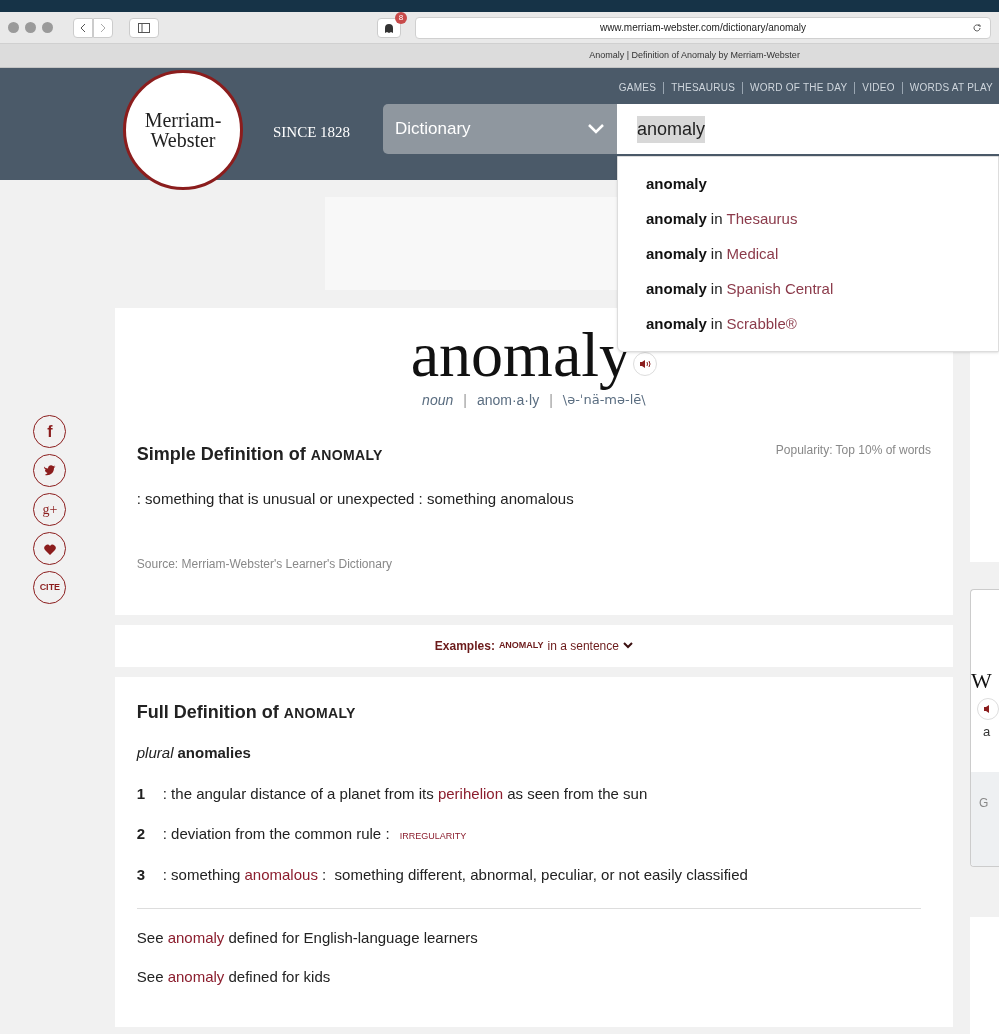  Describe the element at coordinates (799, 87) in the screenshot. I see `nav-link: WORD OF THE DAY` at that location.